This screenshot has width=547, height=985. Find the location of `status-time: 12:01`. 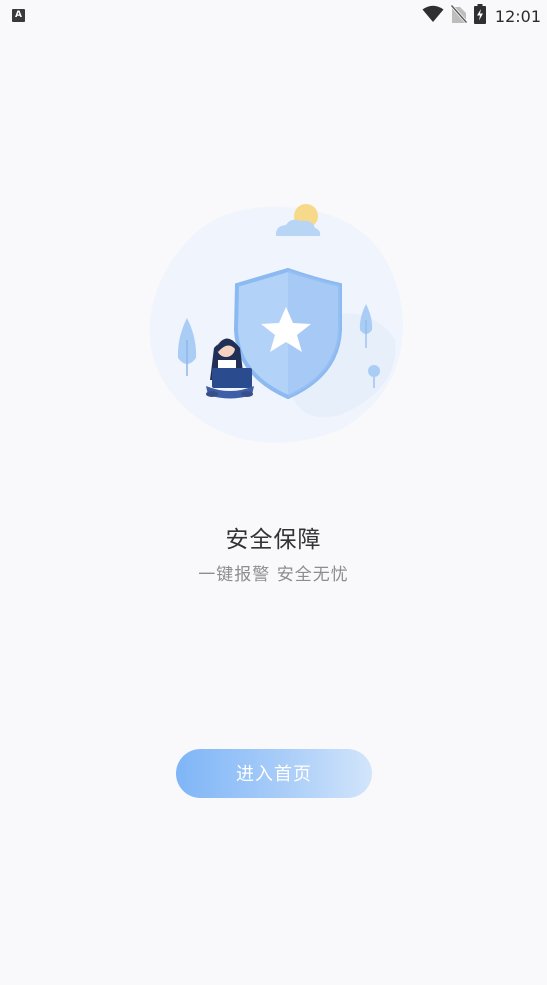

status-time: 12:01 is located at coordinates (517, 16).